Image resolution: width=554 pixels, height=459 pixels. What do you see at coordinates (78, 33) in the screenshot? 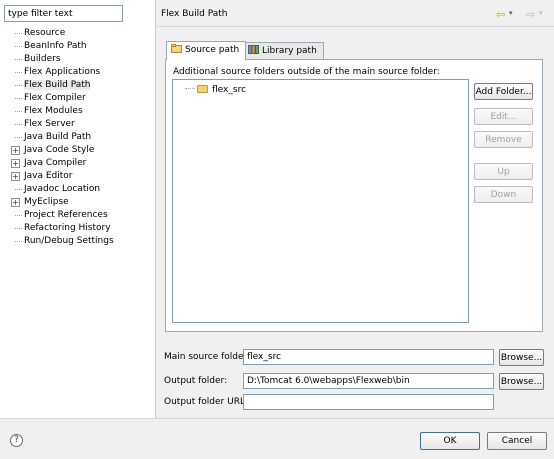
I see `tree-item: Resource` at bounding box center [78, 33].